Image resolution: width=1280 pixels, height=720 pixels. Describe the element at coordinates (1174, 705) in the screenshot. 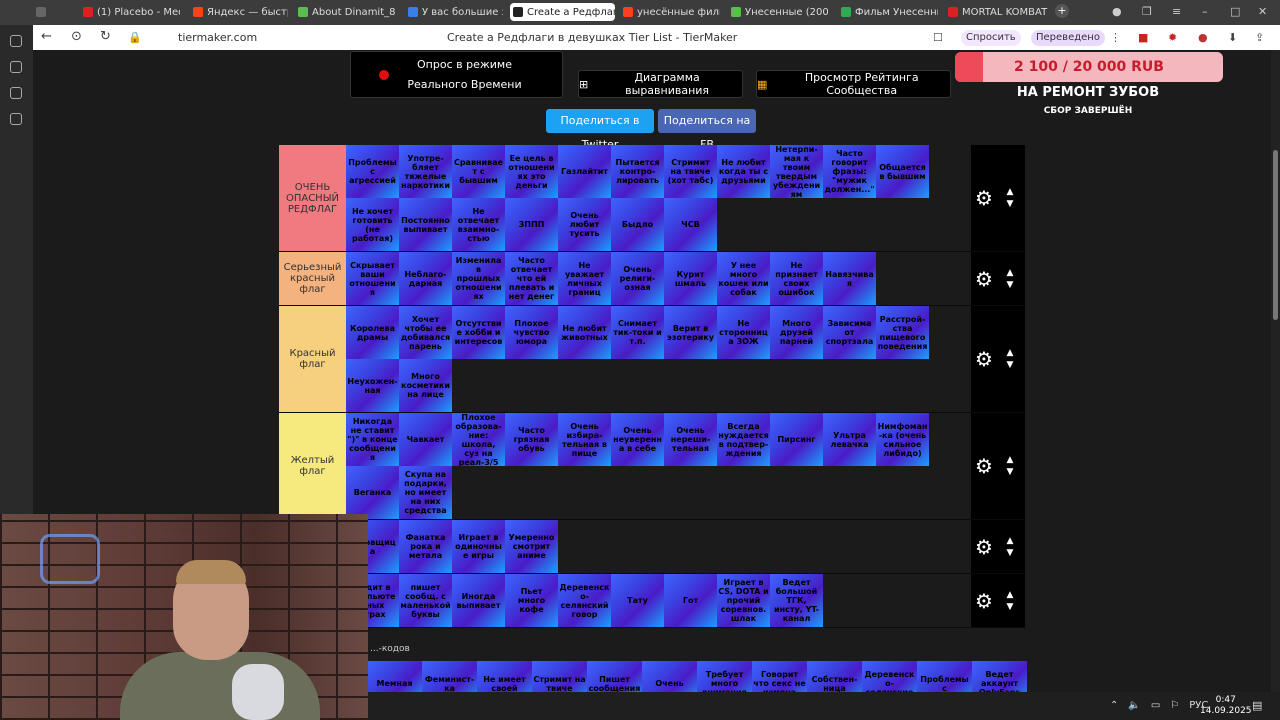

I see `network-icon: ⚐` at that location.